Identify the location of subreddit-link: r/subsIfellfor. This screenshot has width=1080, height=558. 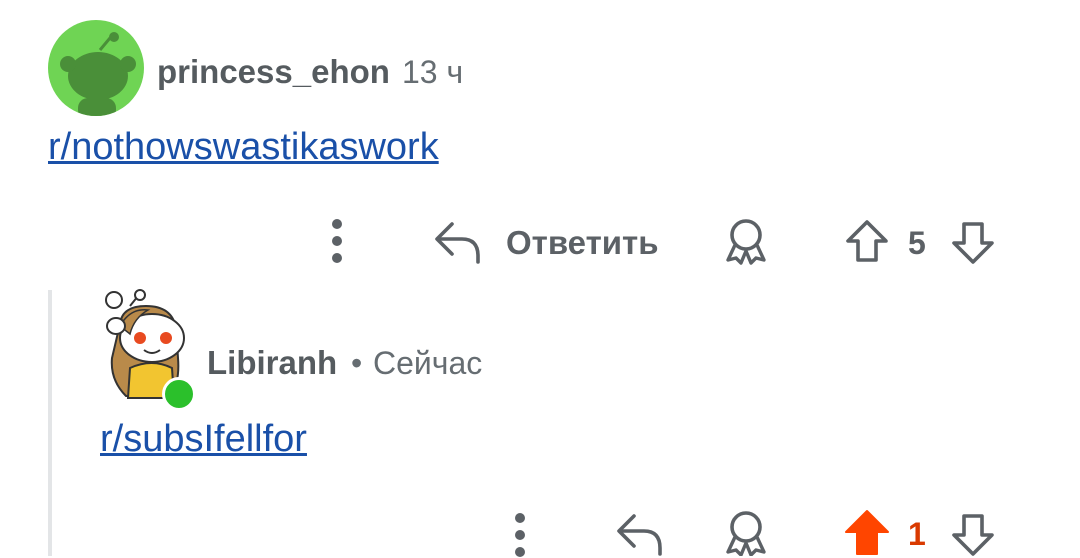
(203, 439).